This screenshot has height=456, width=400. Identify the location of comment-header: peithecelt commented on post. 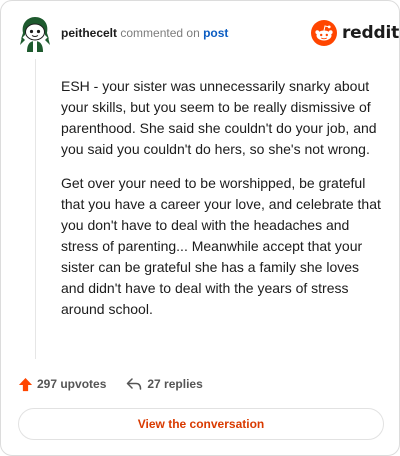
(144, 33).